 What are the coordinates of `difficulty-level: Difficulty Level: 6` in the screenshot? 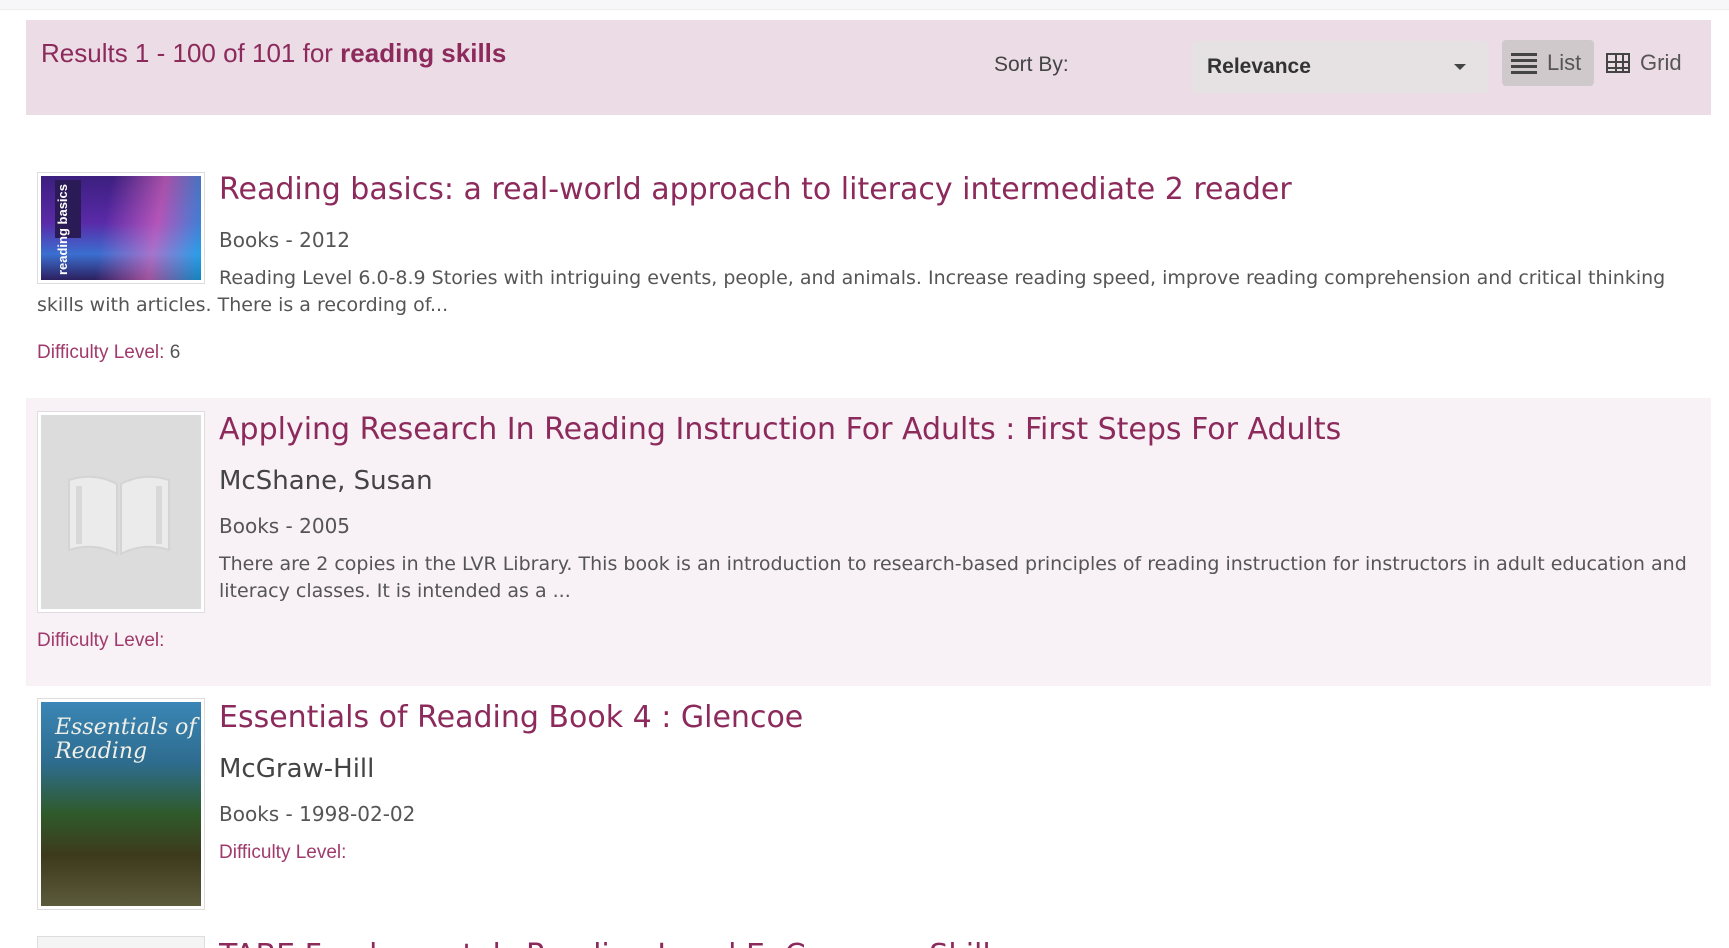 It's located at (108, 353).